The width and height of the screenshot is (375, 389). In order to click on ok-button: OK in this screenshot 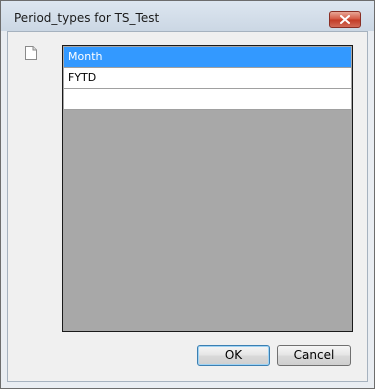, I will do `click(233, 355)`.